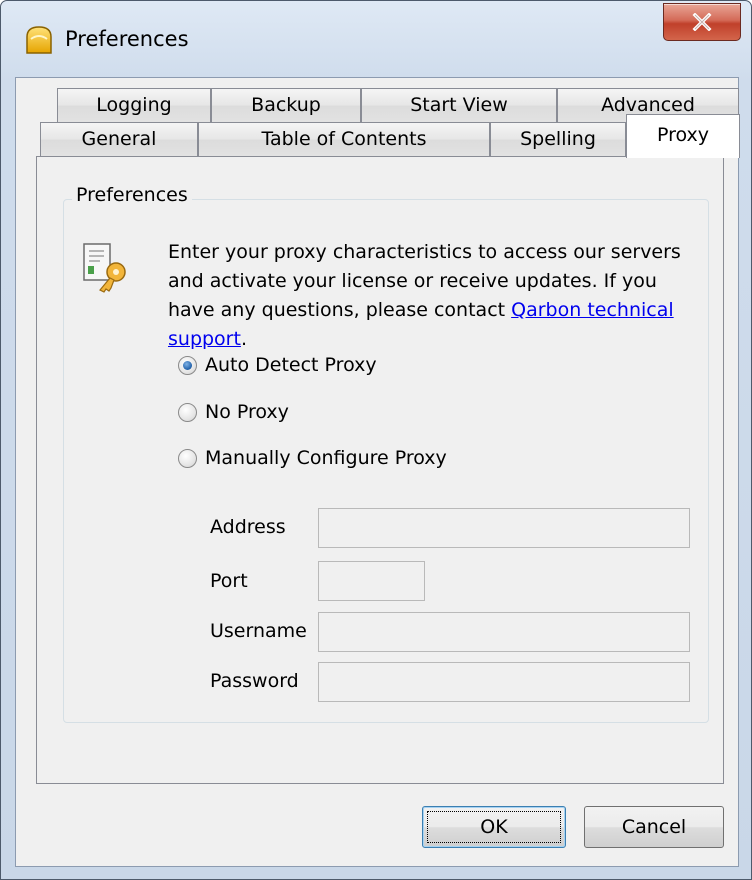 Image resolution: width=752 pixels, height=880 pixels. What do you see at coordinates (376, 39) in the screenshot?
I see `title-bar: Preferences` at bounding box center [376, 39].